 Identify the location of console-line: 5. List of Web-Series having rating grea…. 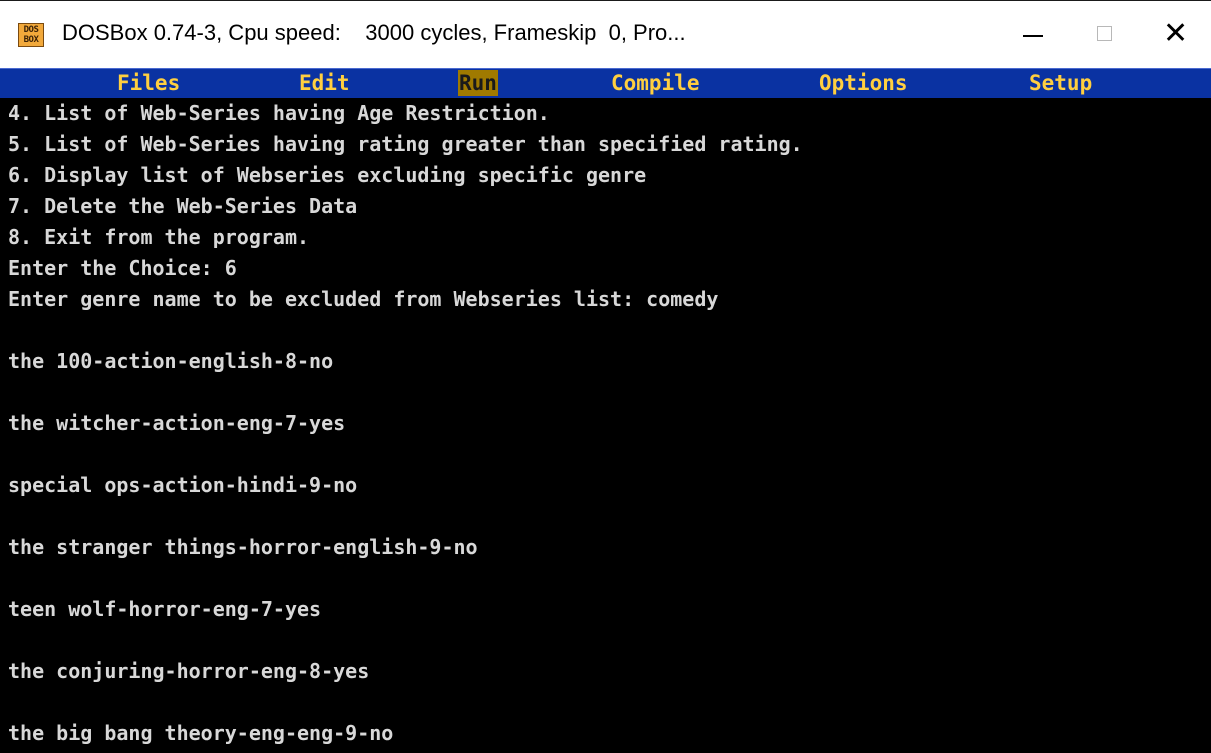
(405, 144).